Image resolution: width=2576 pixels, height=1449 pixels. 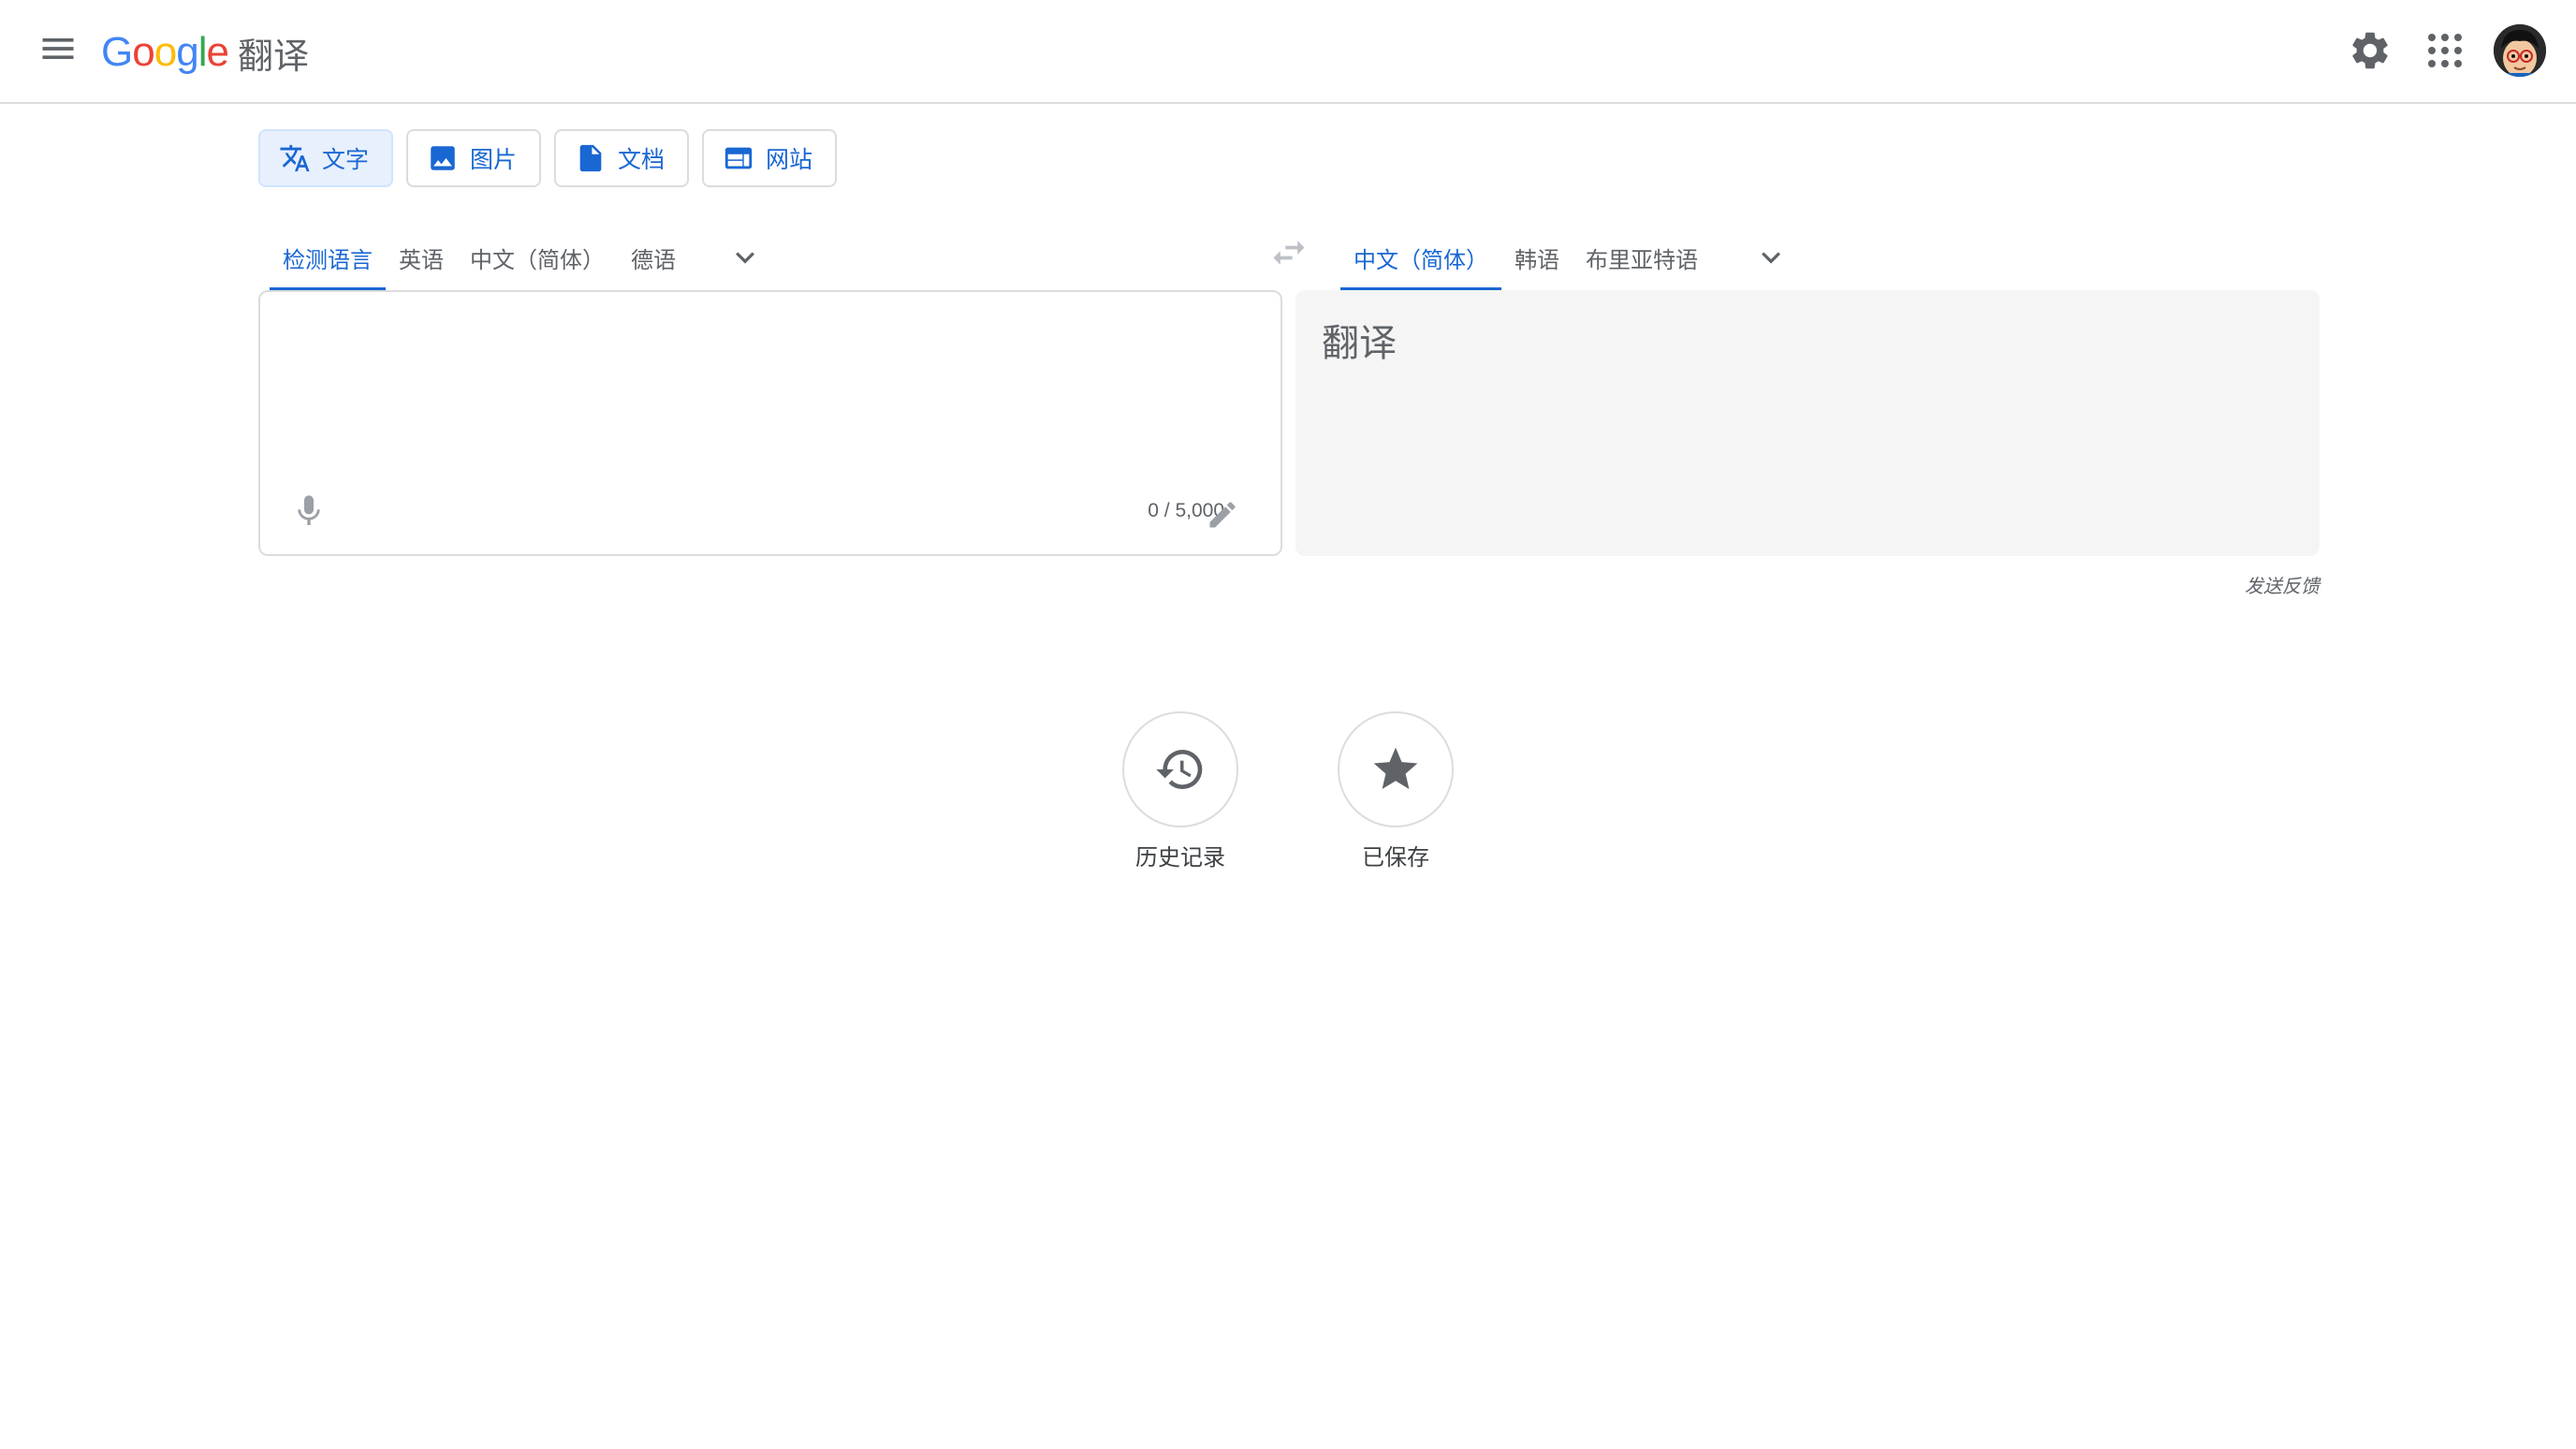 I want to click on logo-letter: G, so click(x=117, y=52).